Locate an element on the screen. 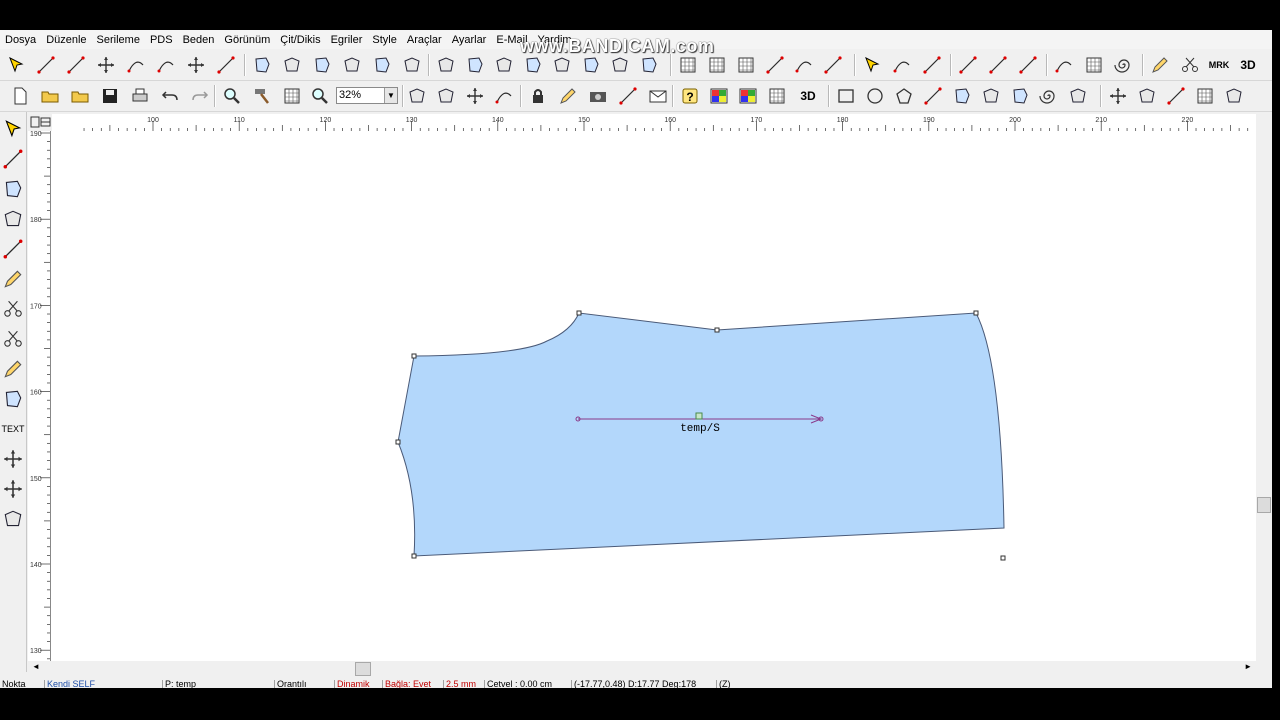  left-tool-0-button is located at coordinates (13, 129).